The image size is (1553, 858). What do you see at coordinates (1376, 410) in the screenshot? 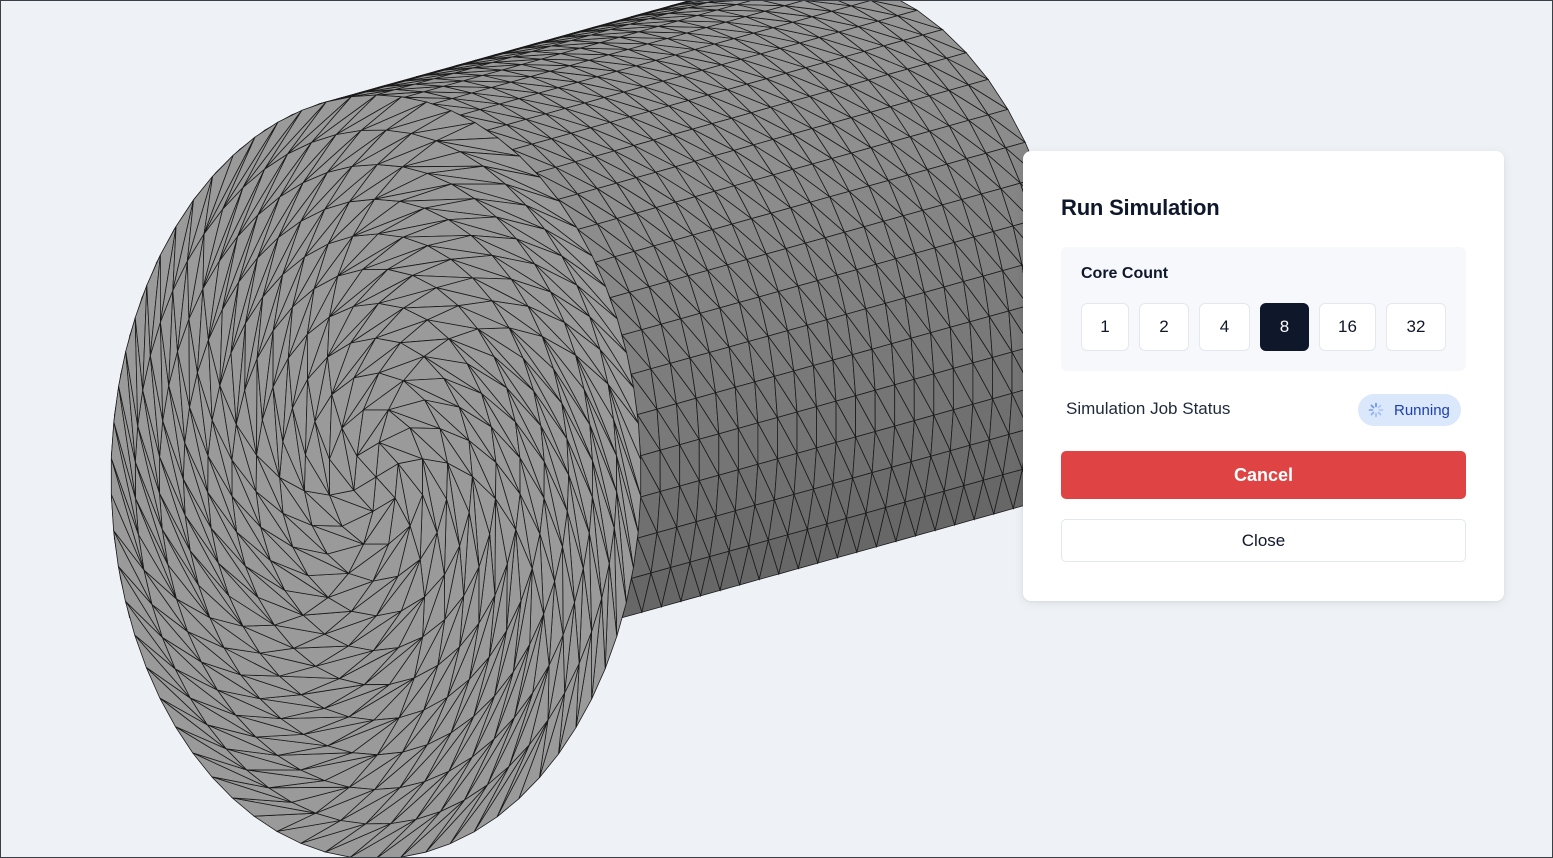
I see `spinner-icon` at bounding box center [1376, 410].